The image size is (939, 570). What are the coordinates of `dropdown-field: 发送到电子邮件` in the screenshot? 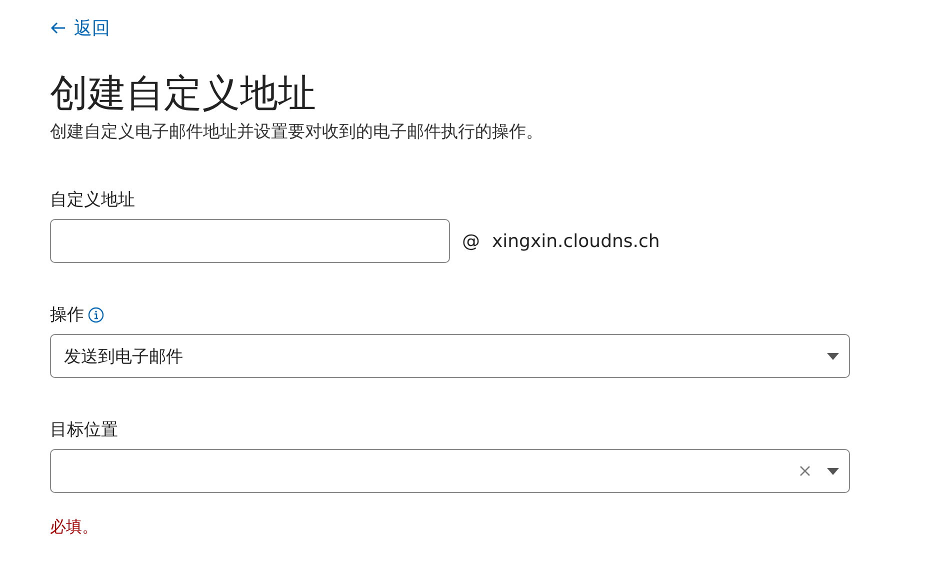 It's located at (450, 356).